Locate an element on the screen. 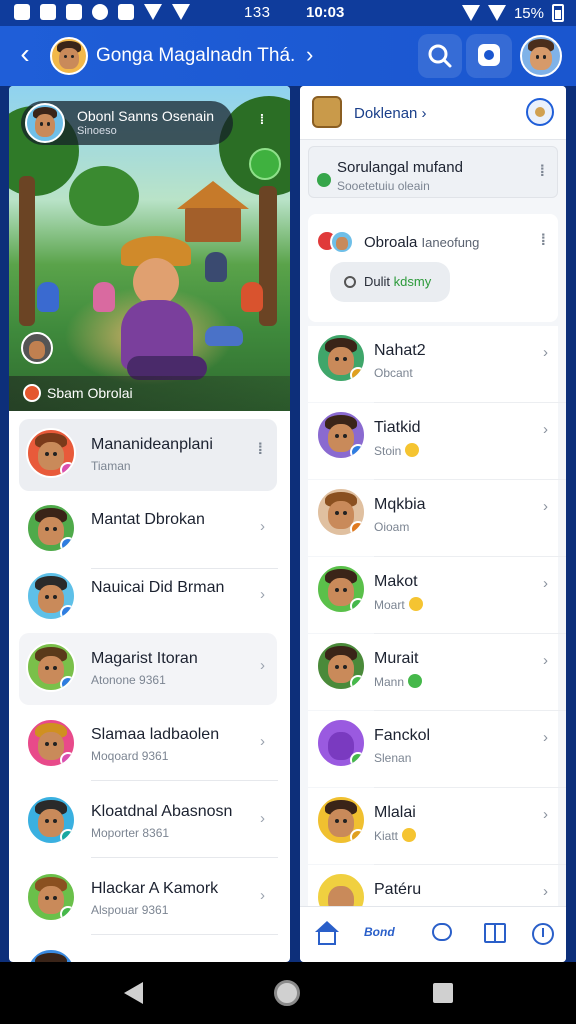 The width and height of the screenshot is (576, 1024). heart-emoji-icon is located at coordinates (415, 681).